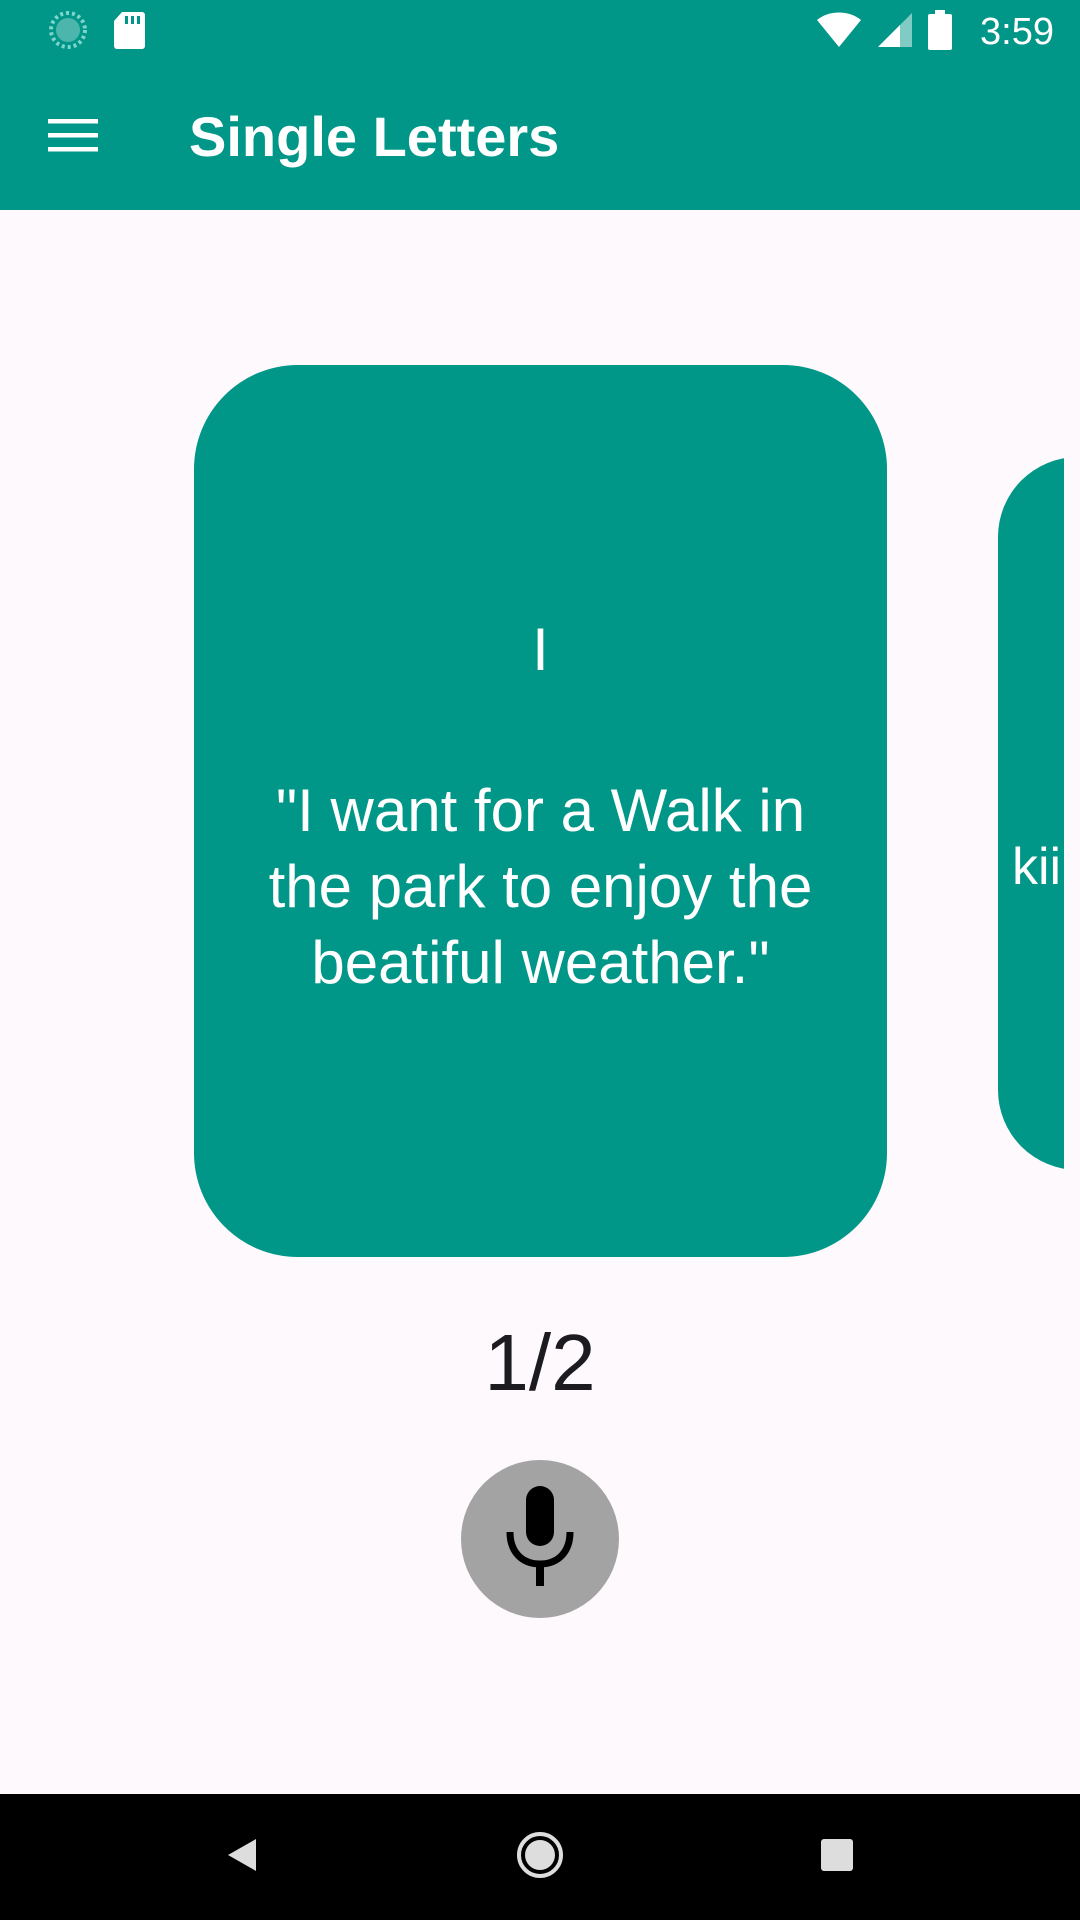 Image resolution: width=1080 pixels, height=1920 pixels. Describe the element at coordinates (540, 649) in the screenshot. I see `card-letter: I` at that location.